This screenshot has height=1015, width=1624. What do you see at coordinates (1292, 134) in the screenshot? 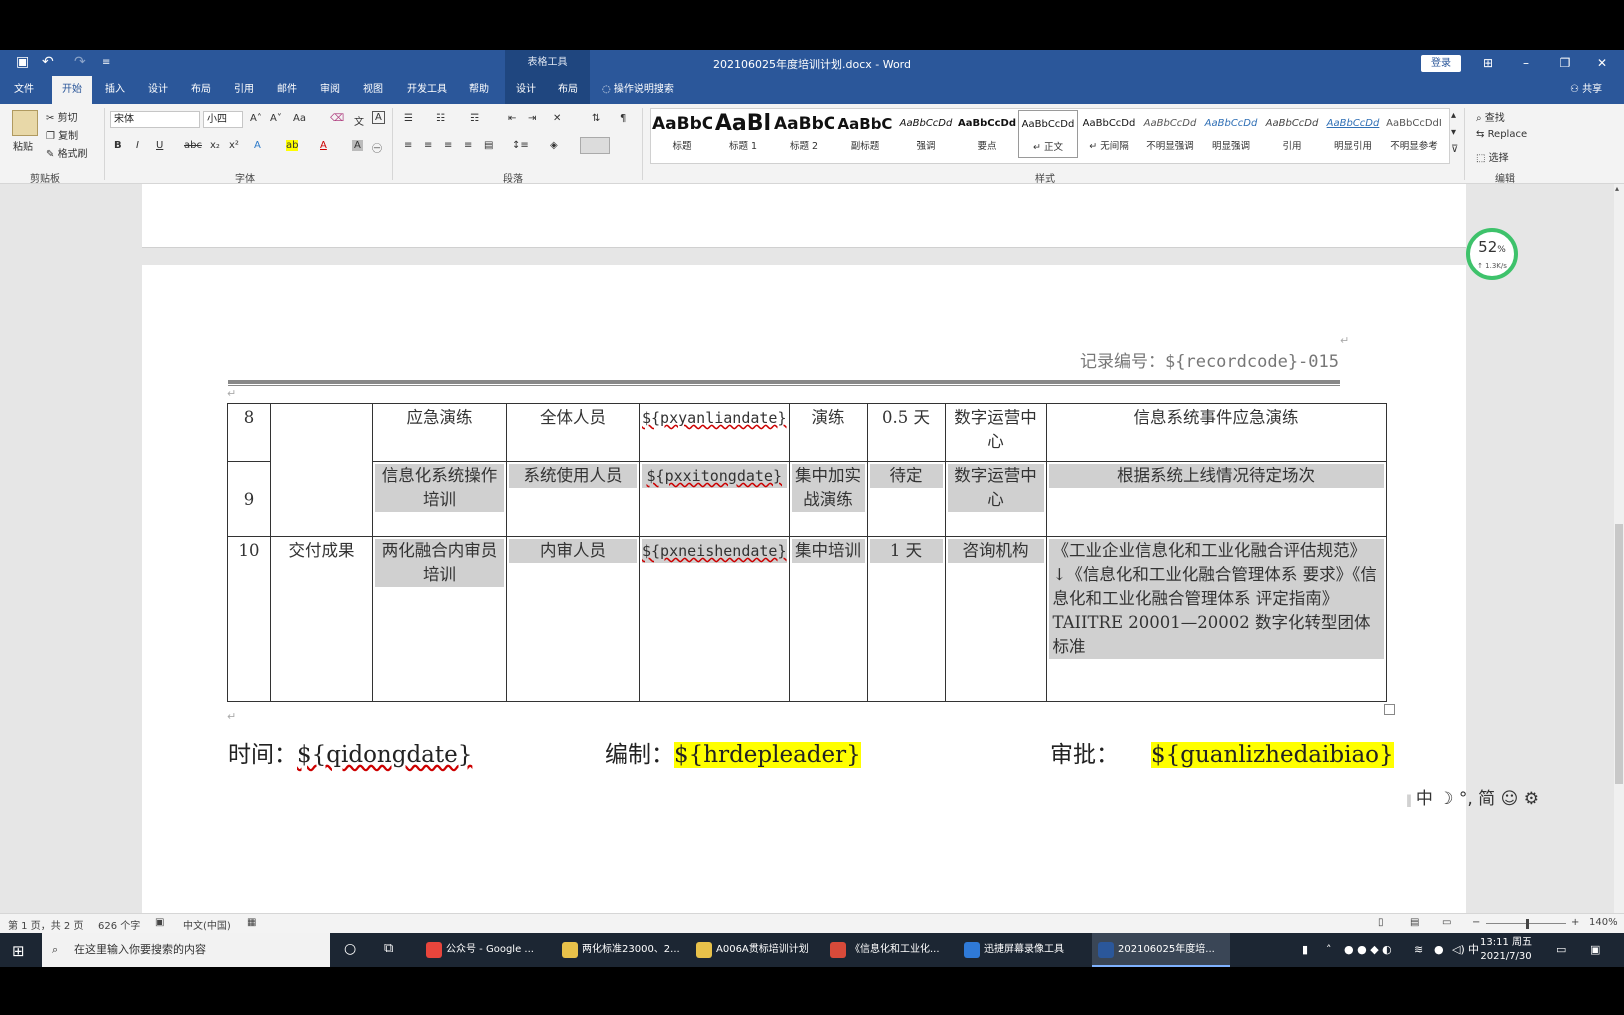
I see `style-quote: AaBbCcDd 引用` at bounding box center [1292, 134].